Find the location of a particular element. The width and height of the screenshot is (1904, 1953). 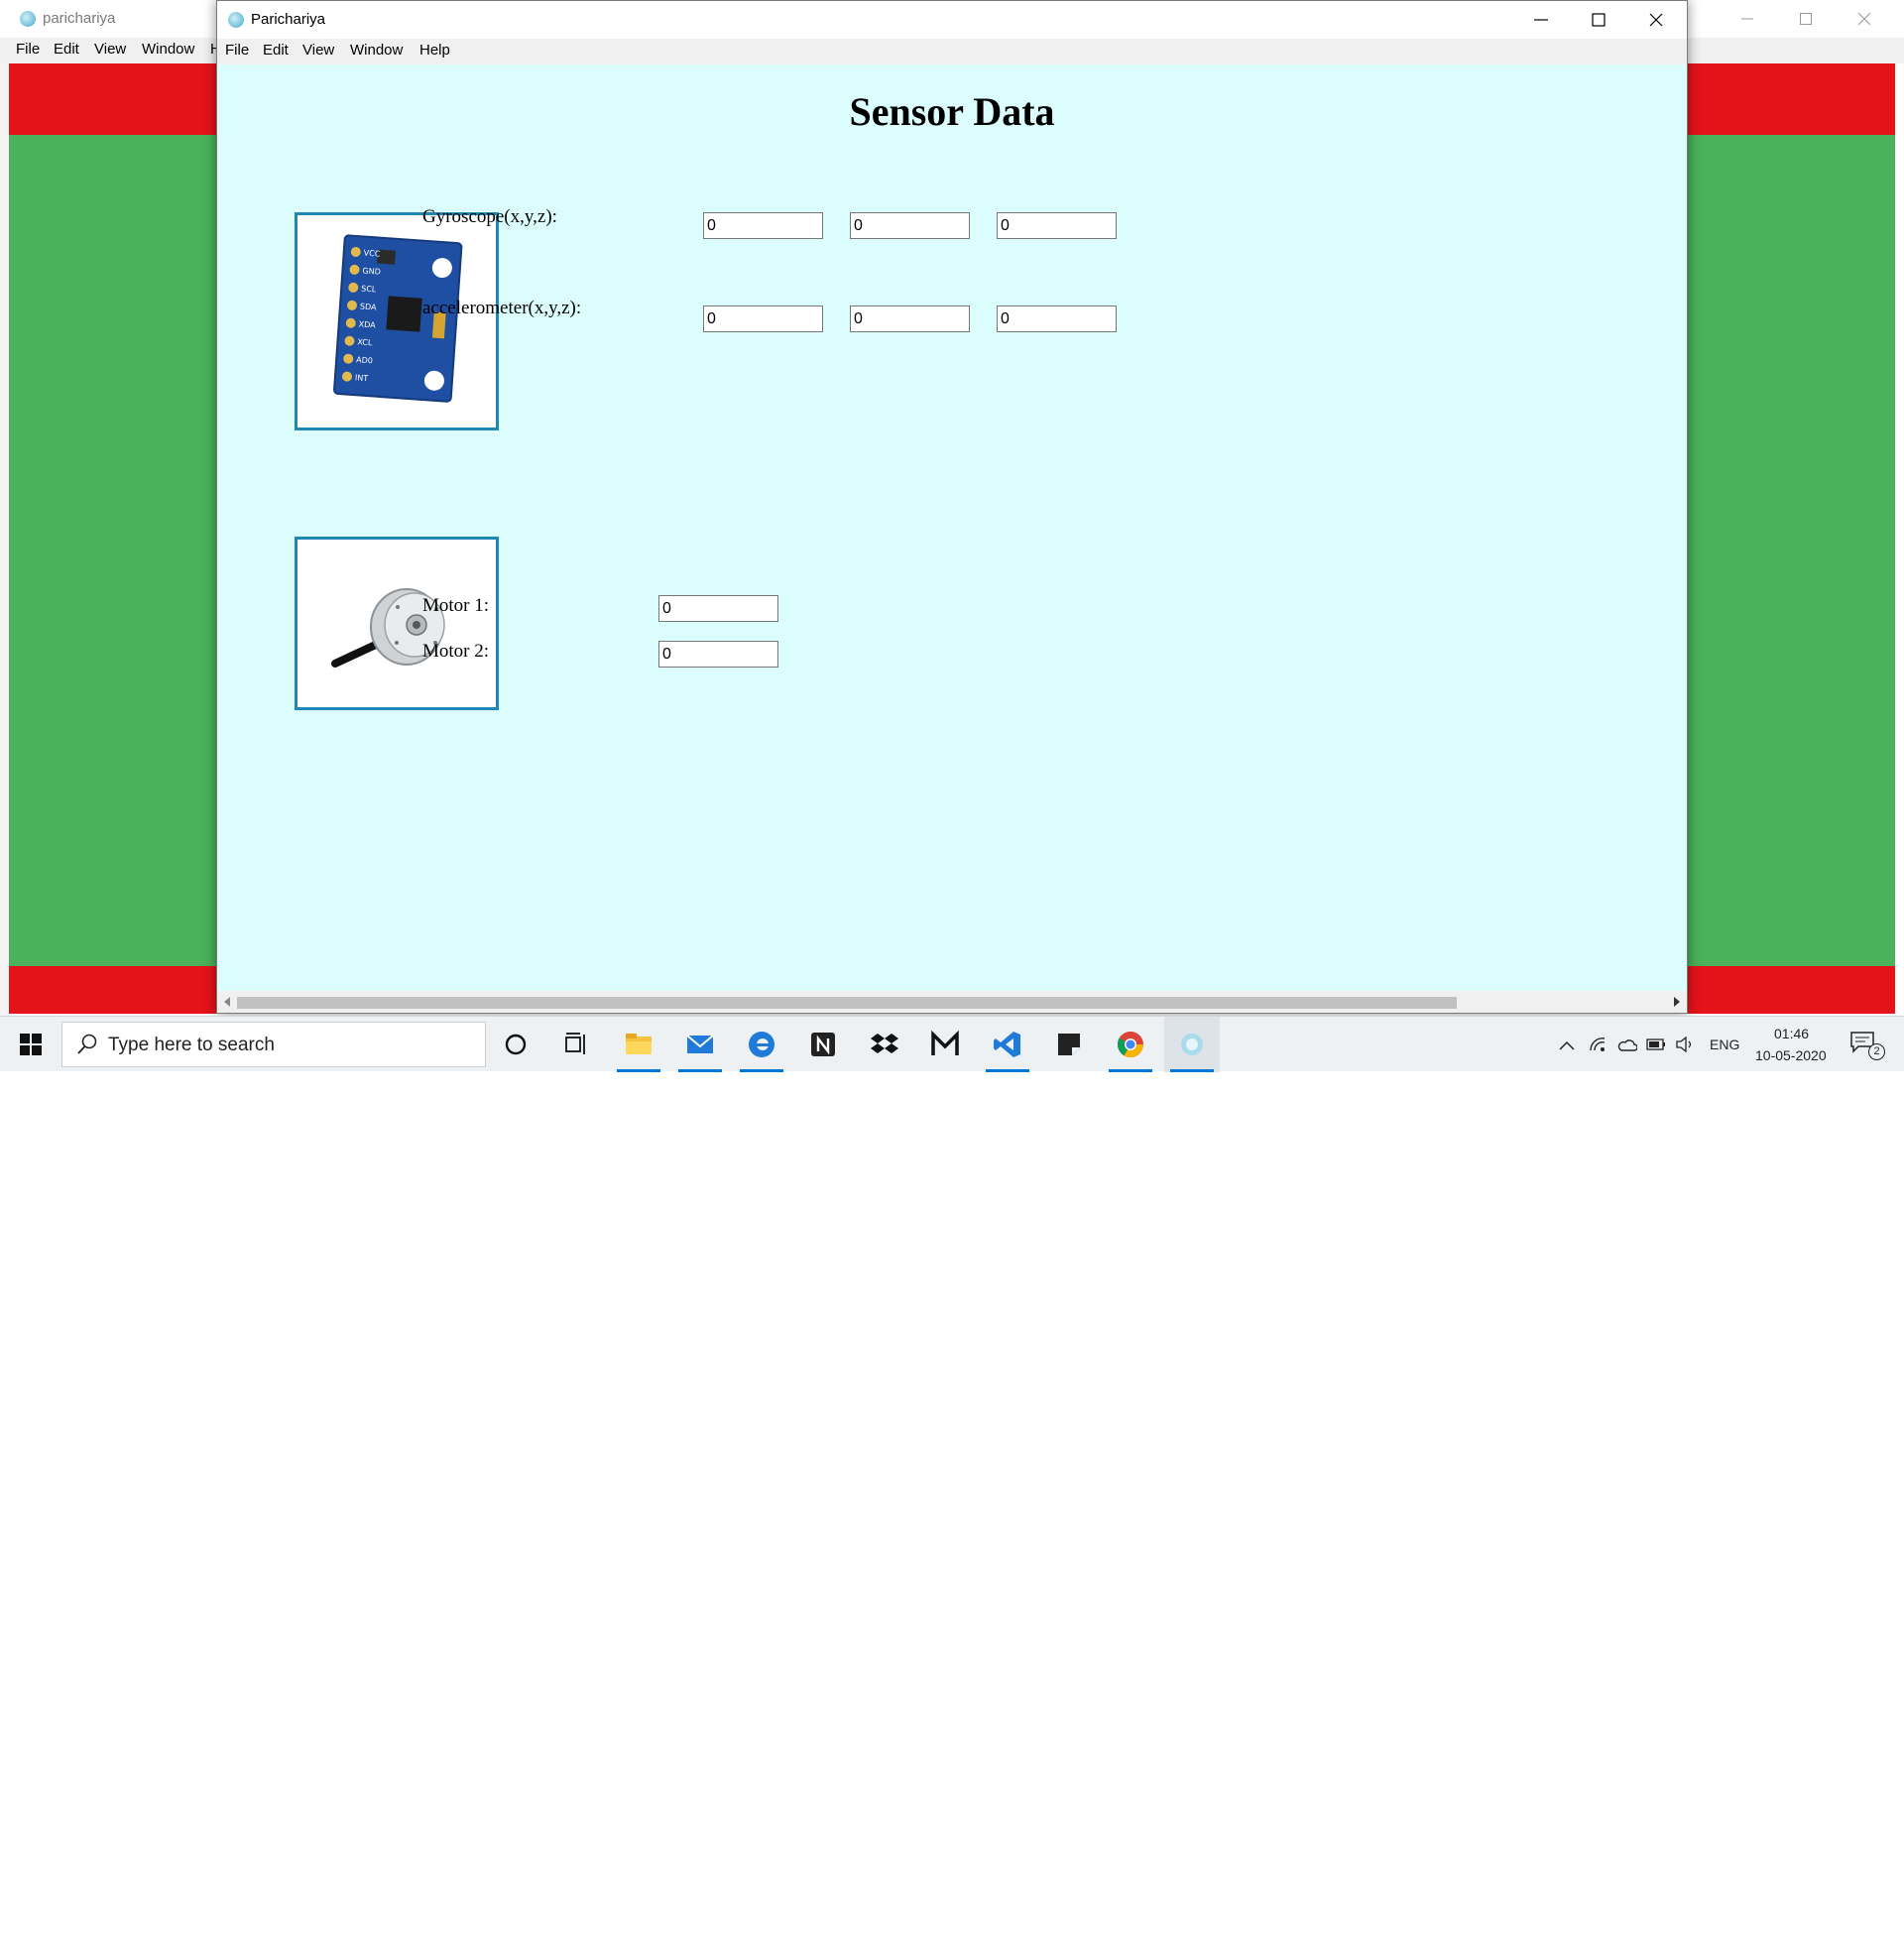

language-indicator: ENG is located at coordinates (1724, 1044).